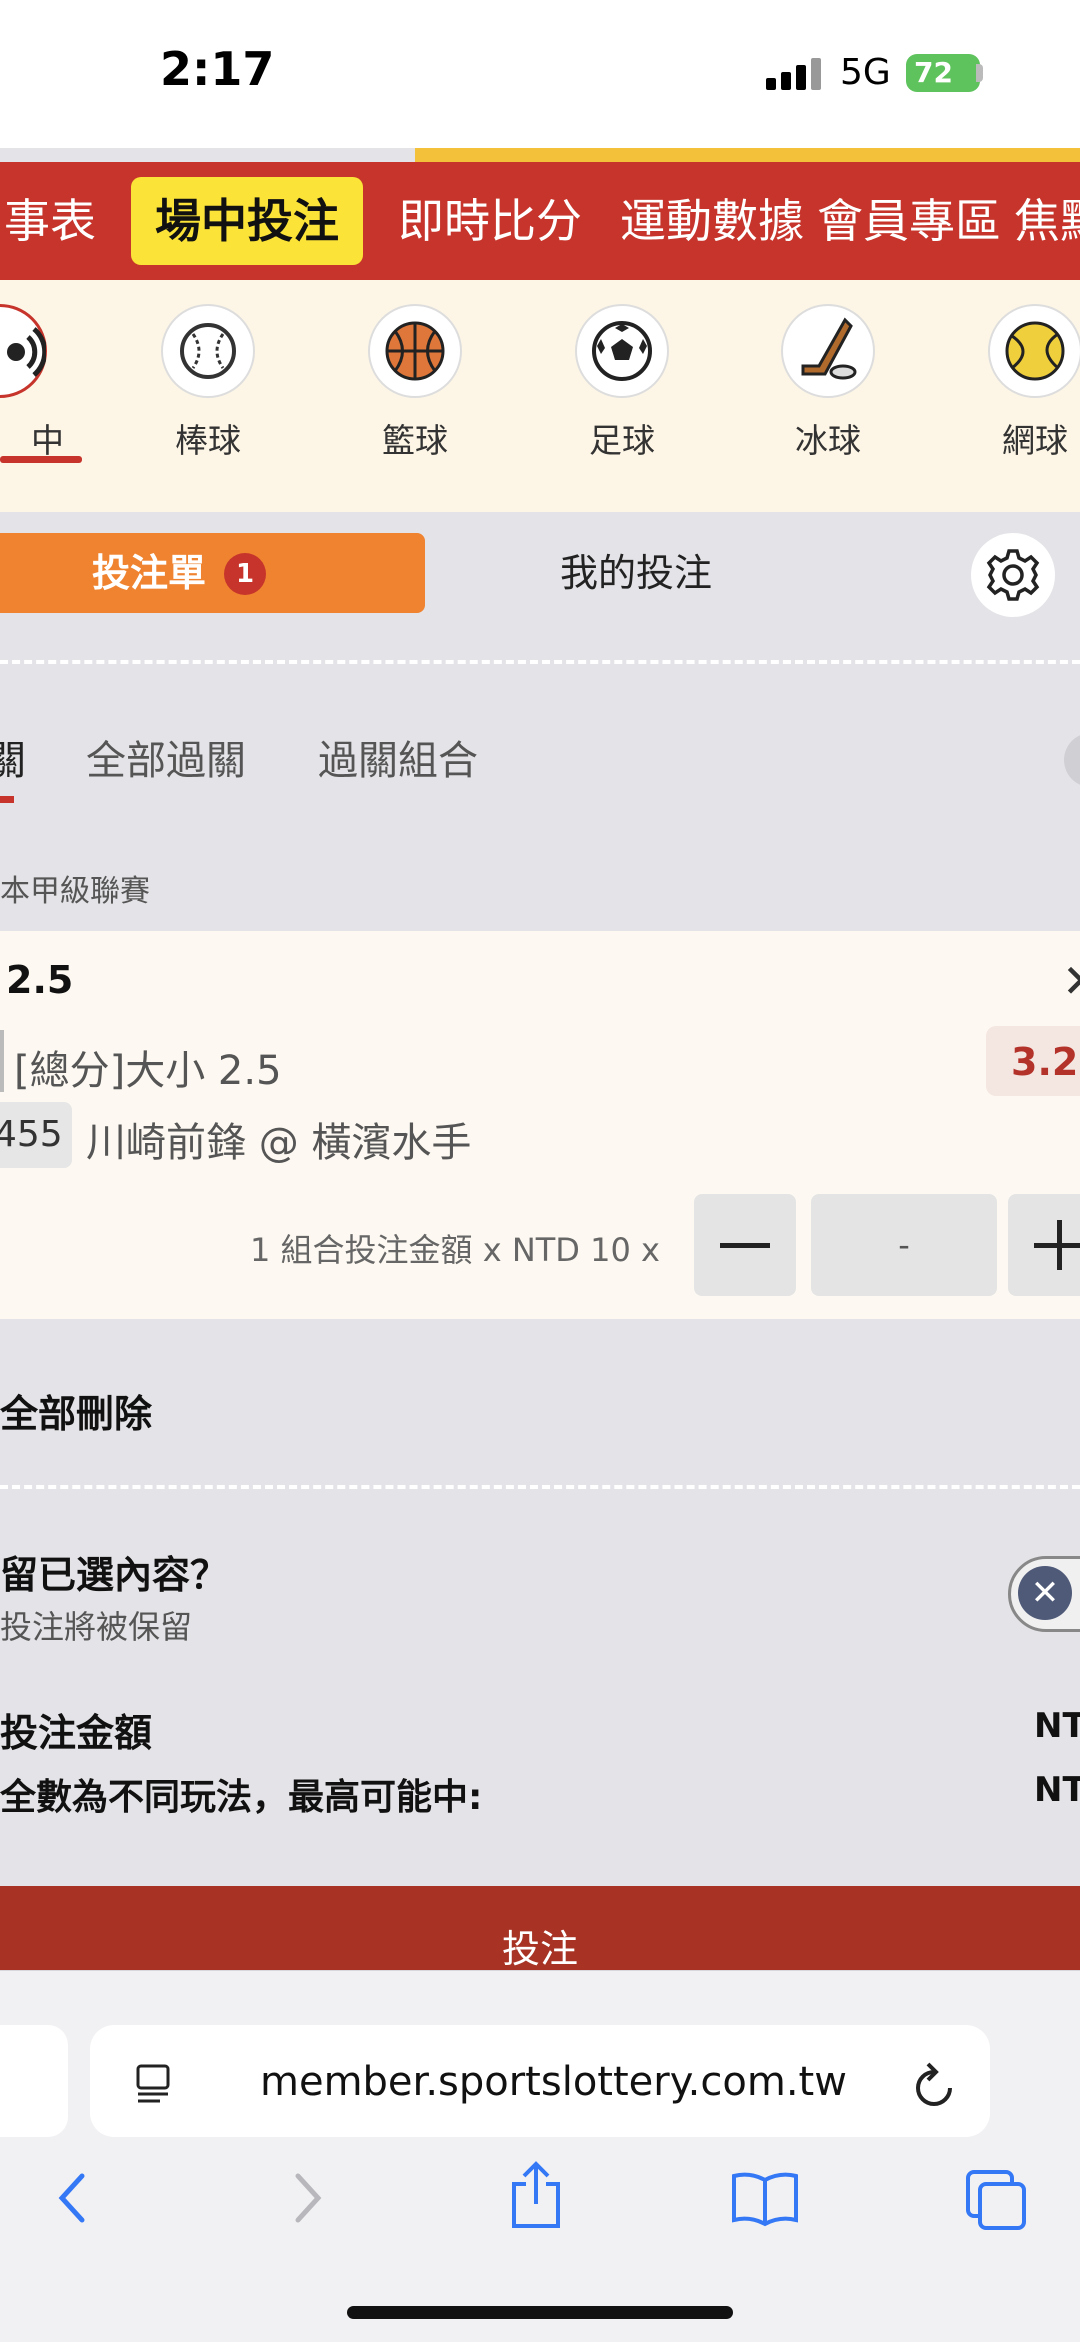 This screenshot has height=2342, width=1080. I want to click on sport-item-tennis: 網球, so click(1022, 383).